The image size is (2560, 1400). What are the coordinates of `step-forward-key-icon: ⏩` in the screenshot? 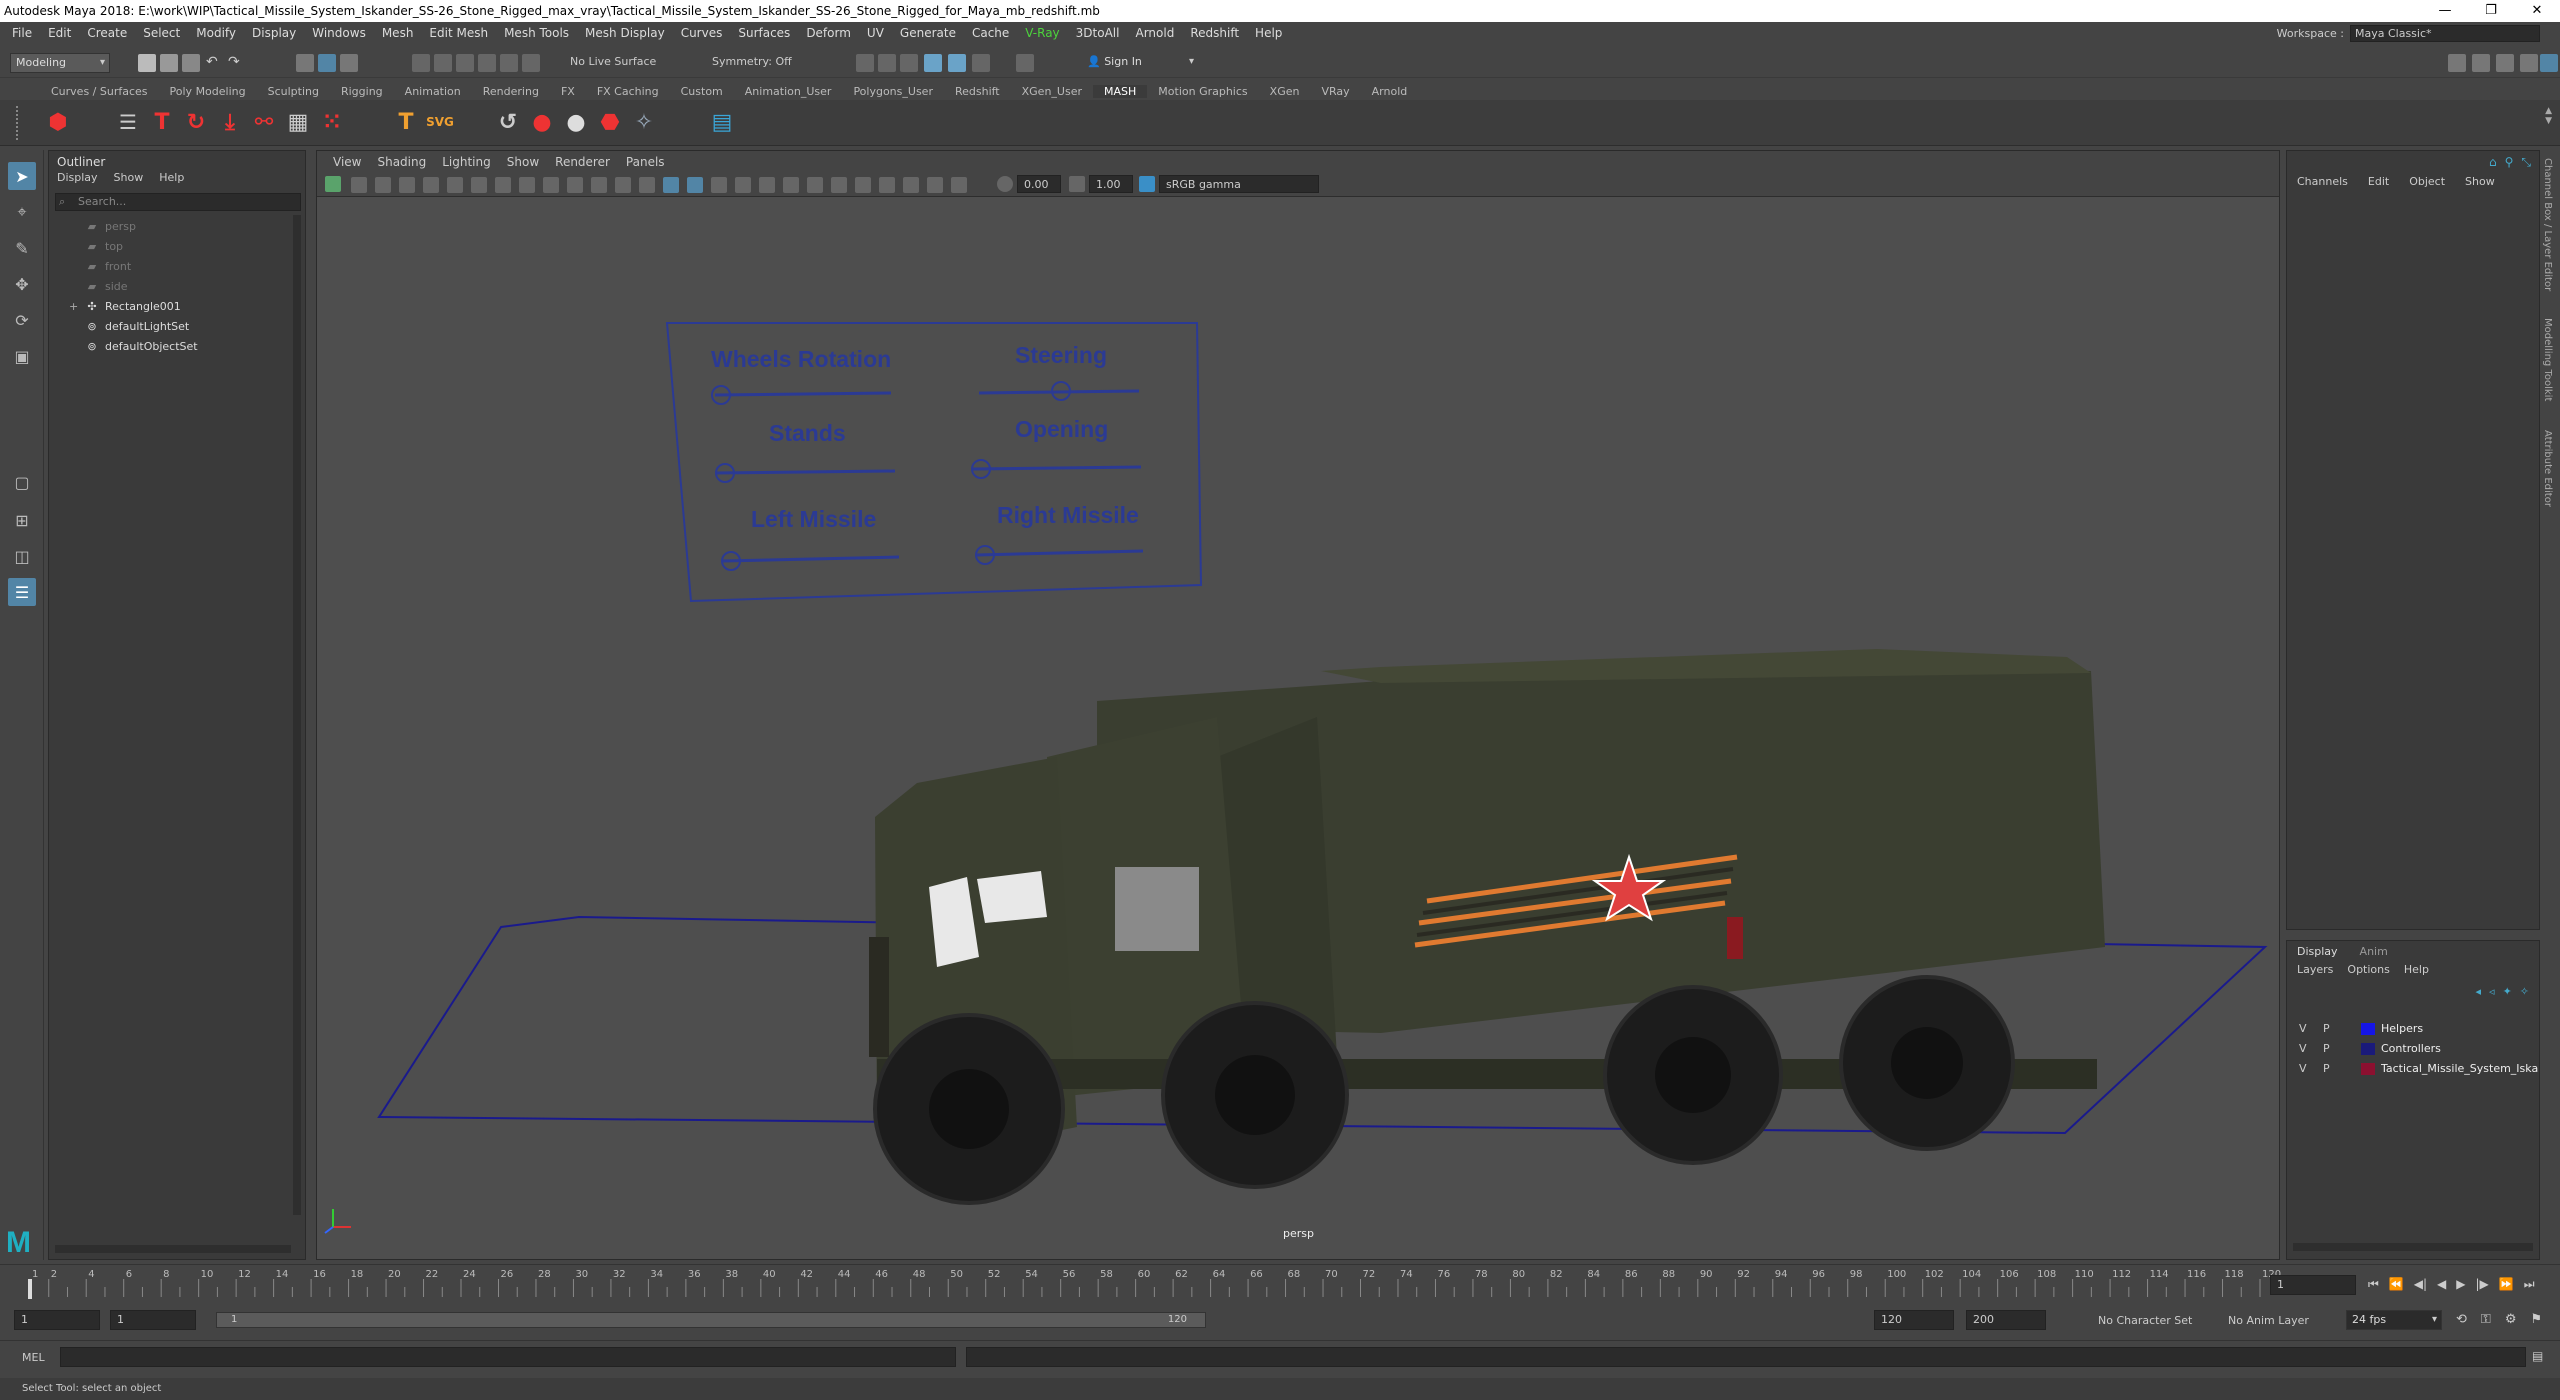 It's located at (2506, 1284).